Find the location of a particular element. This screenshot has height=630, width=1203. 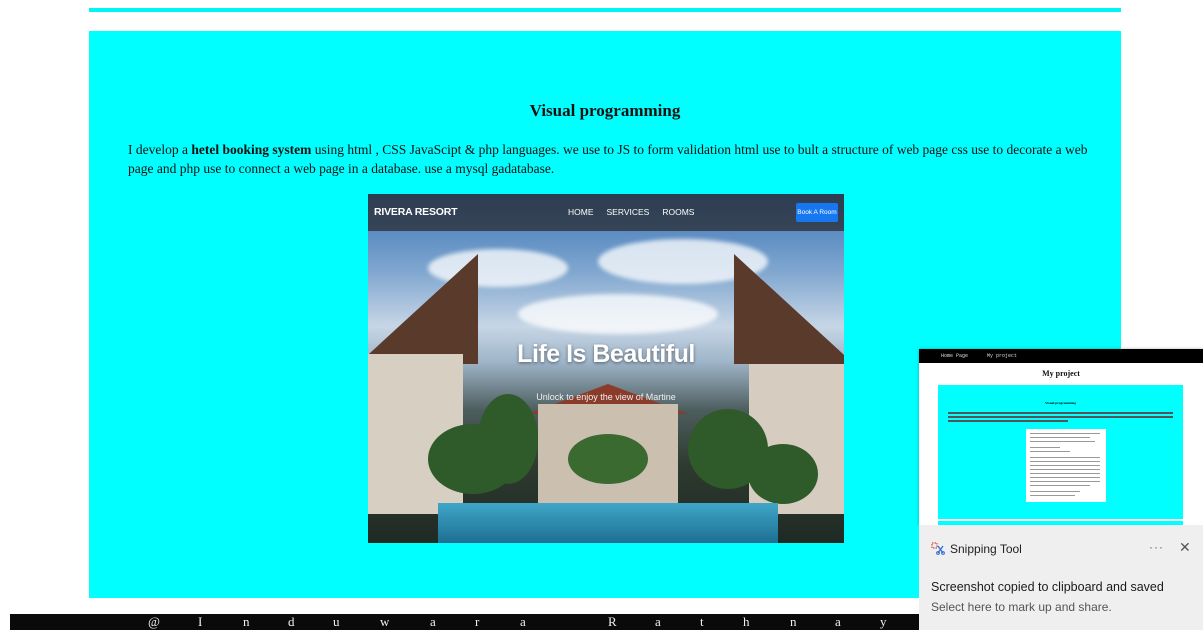

book-room-button: Book A Room is located at coordinates (817, 212).